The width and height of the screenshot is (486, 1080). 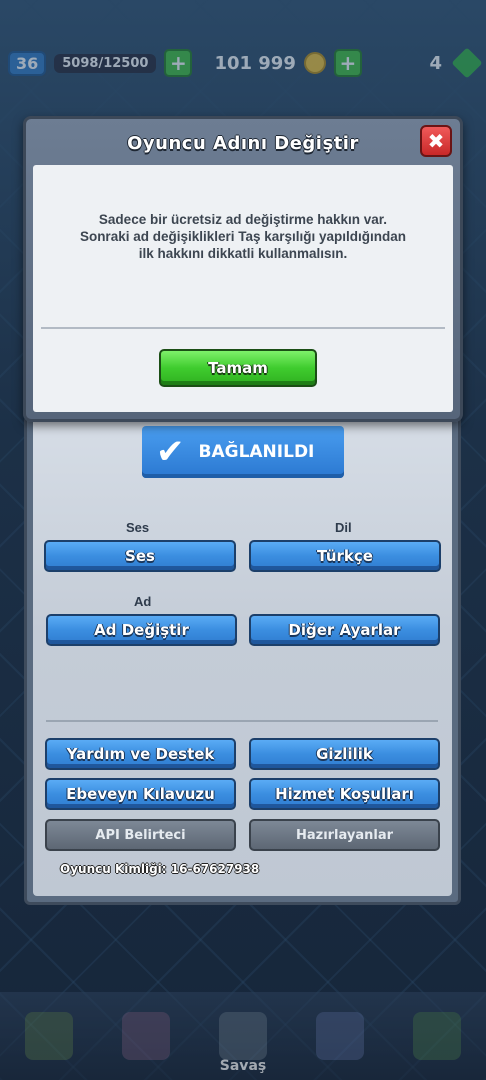 I want to click on battle-icon, so click(x=242, y=1036).